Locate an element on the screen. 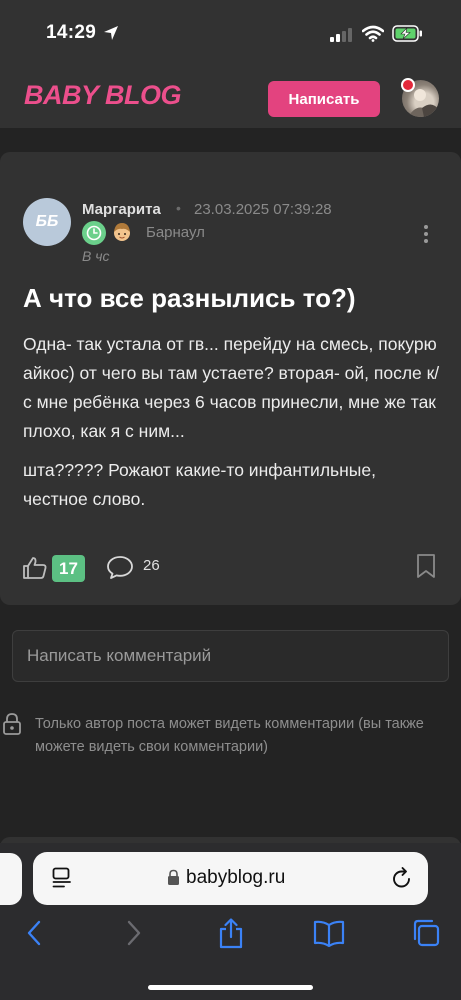  address-url: babyblog.ru is located at coordinates (235, 878).